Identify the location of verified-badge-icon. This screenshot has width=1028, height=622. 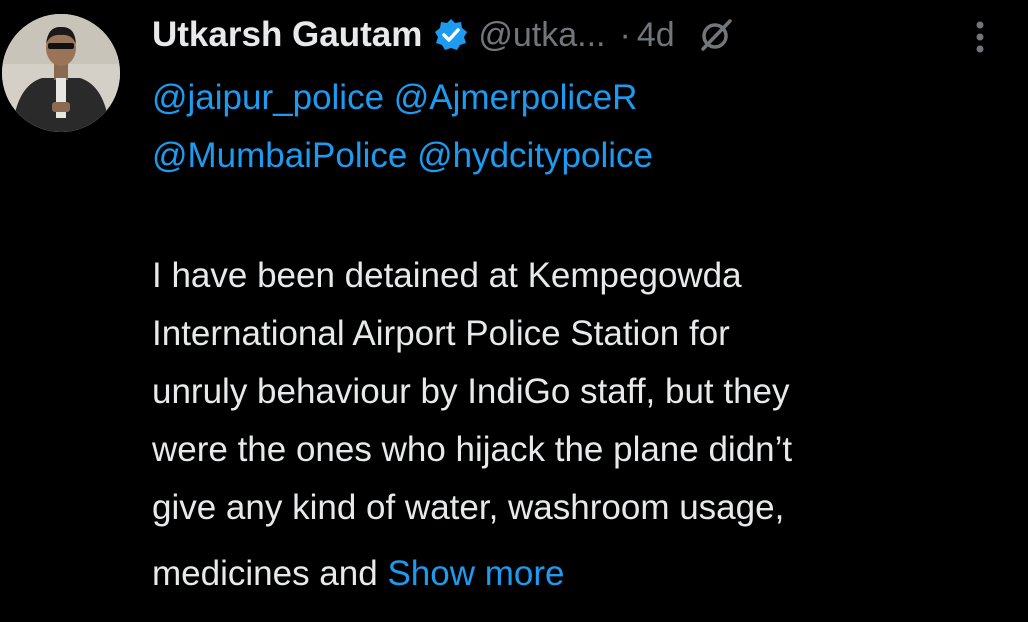
(451, 35).